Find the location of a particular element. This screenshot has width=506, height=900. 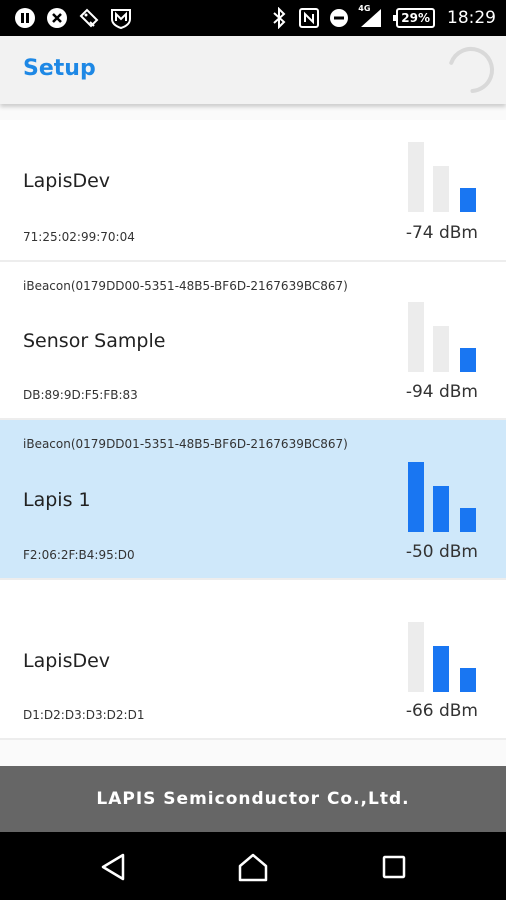

device-rssi: -66 dBm is located at coordinates (441, 711).